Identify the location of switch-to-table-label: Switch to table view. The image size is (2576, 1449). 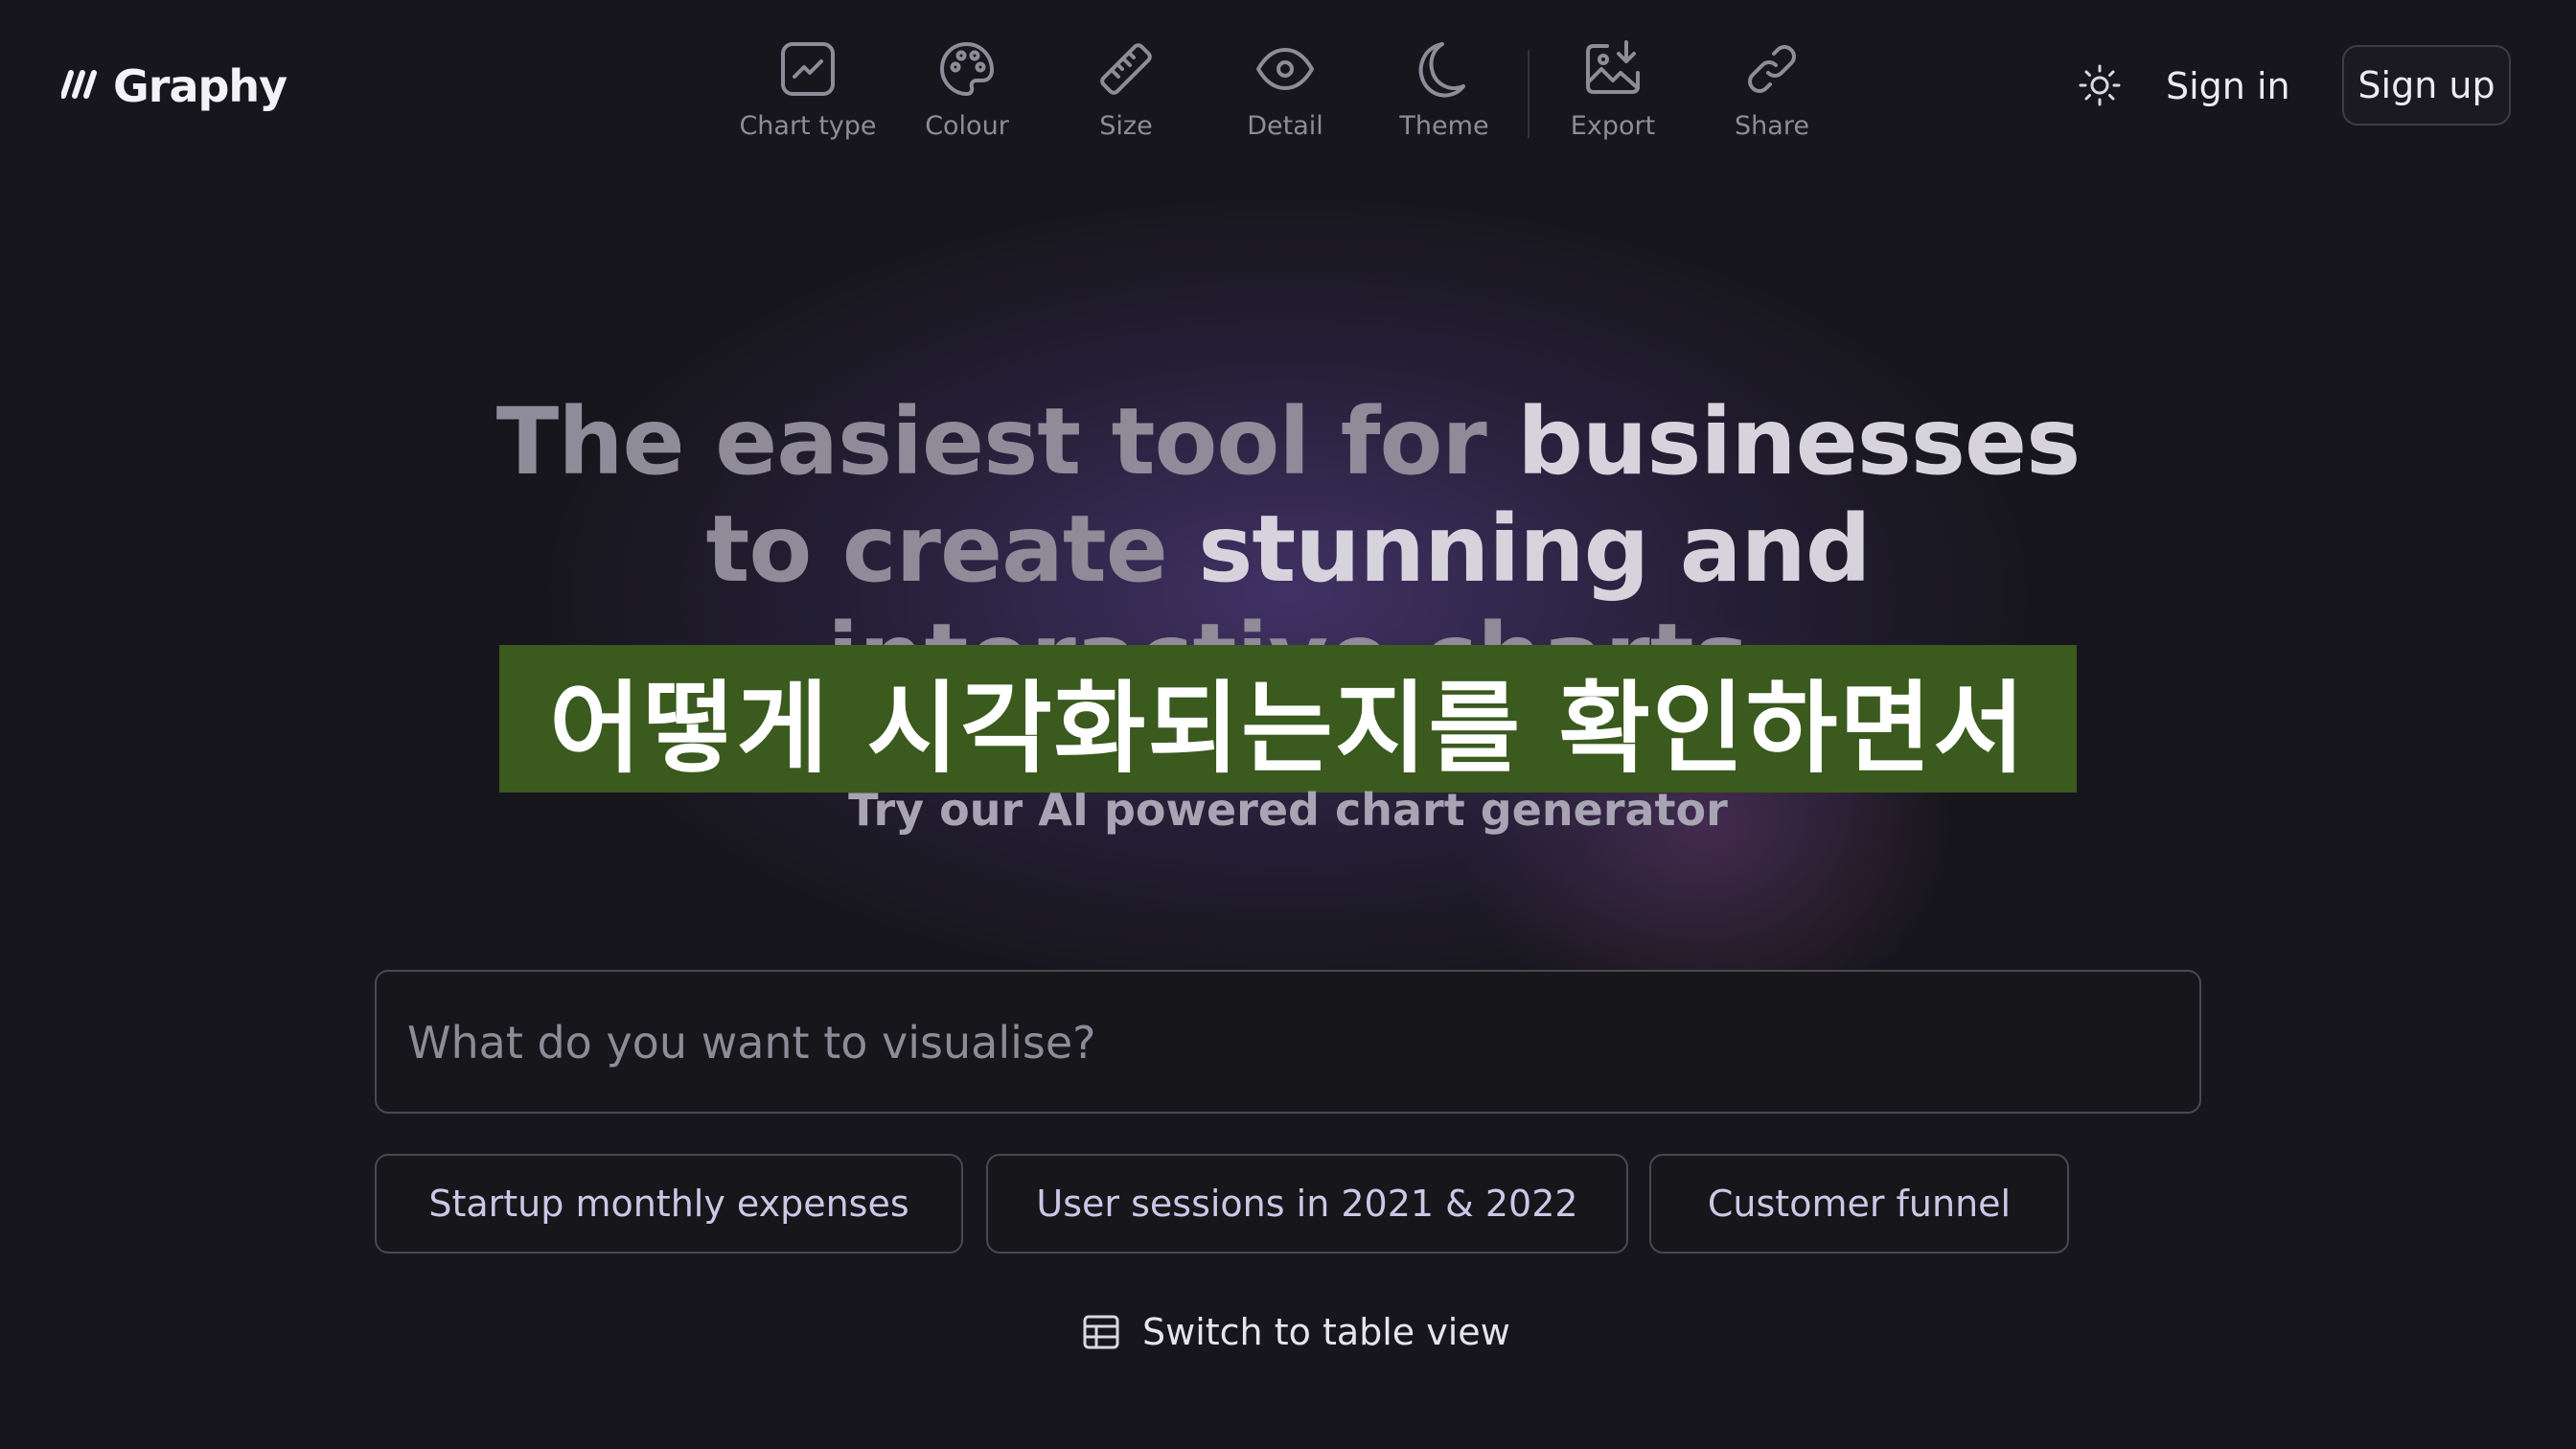
(1326, 1332).